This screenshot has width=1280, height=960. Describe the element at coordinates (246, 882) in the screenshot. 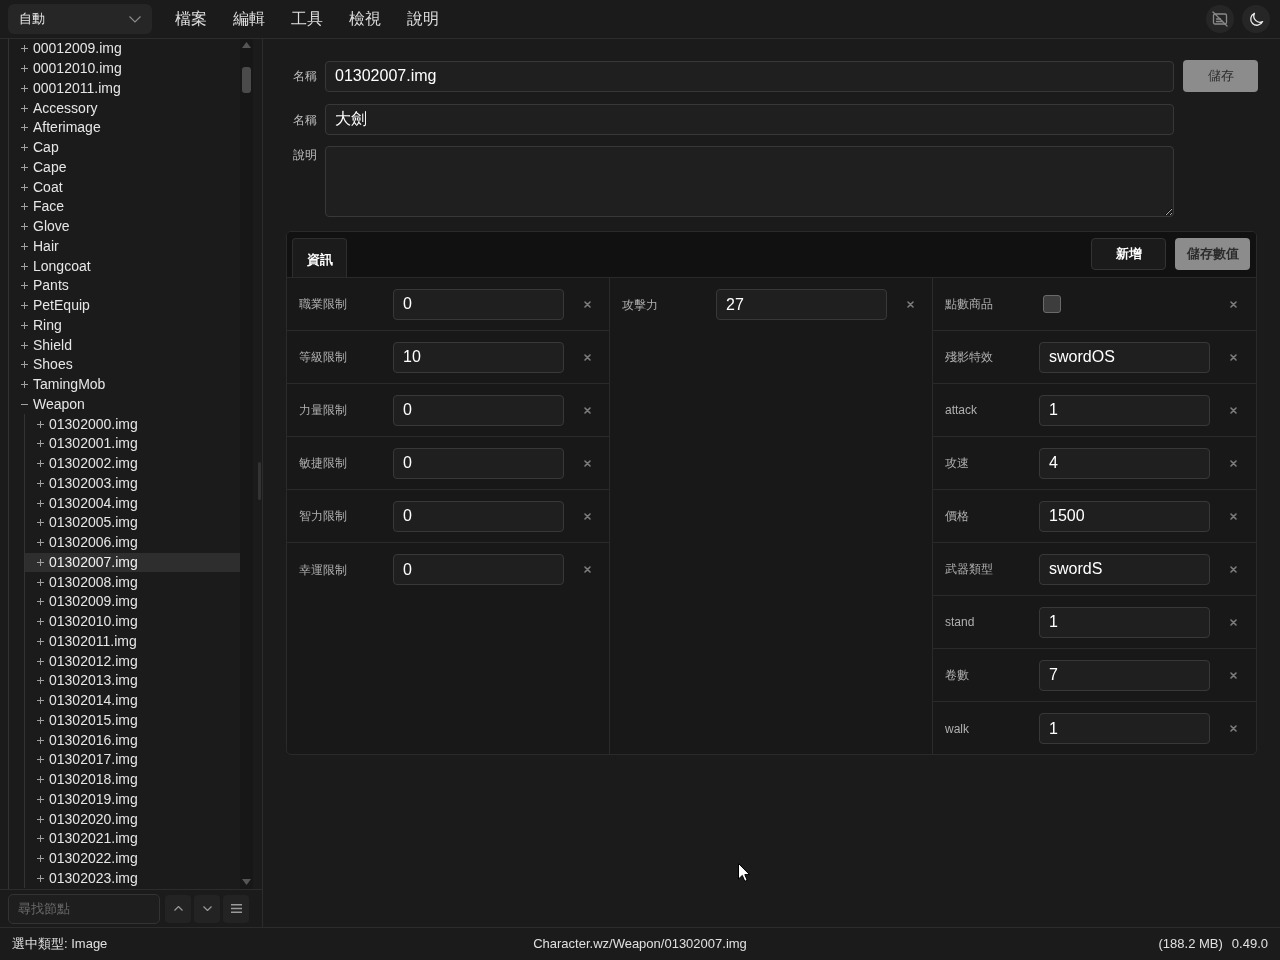

I see `triangle-down-icon` at that location.